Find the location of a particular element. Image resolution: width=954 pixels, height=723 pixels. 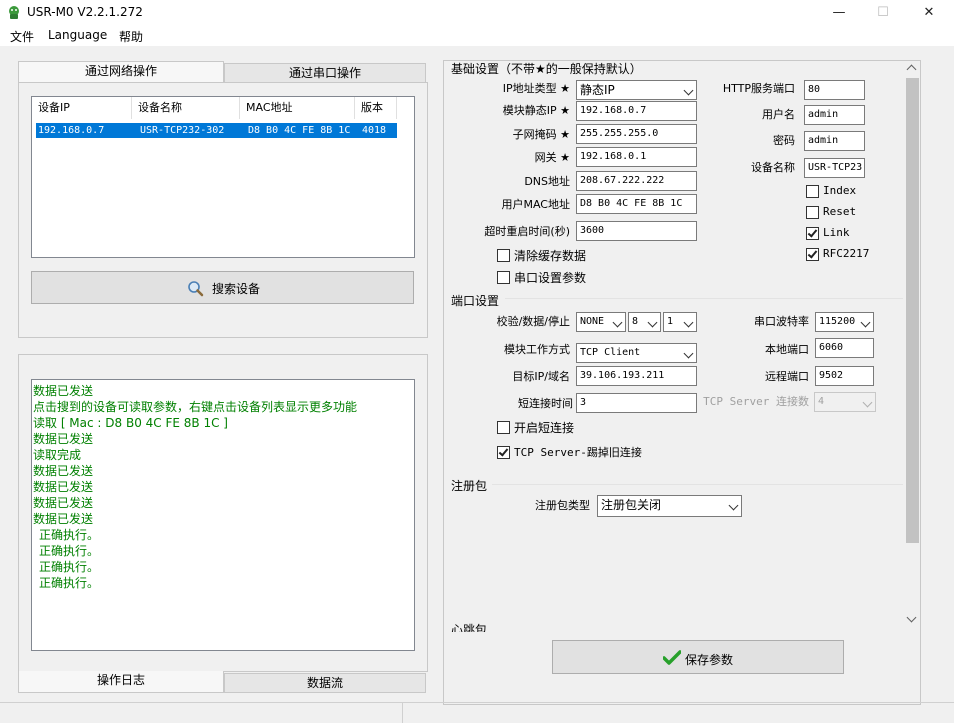

window-title: USR-M0 V2.2.1.272 is located at coordinates (85, 12).